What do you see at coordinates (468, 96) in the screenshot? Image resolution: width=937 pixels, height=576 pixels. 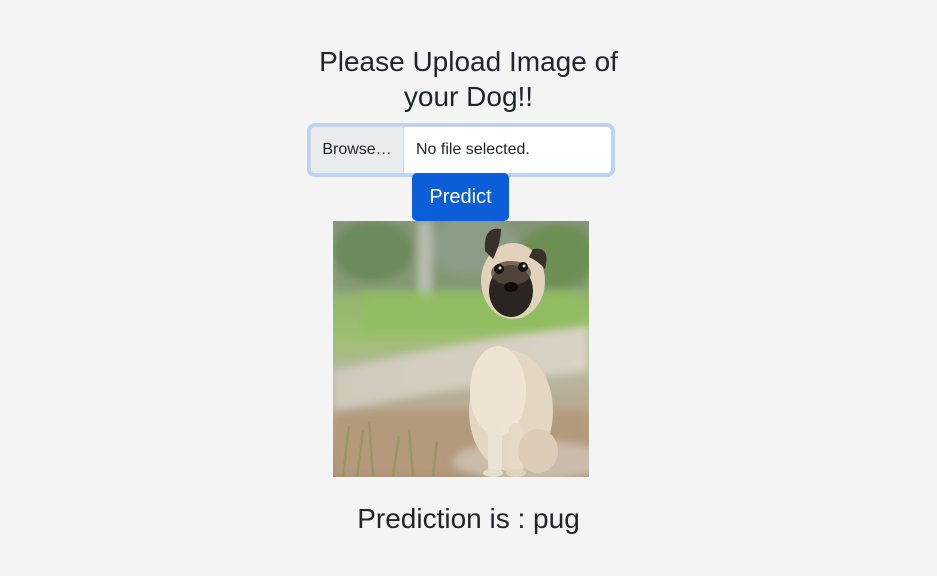 I see `page-title-line-2: your Dog!!` at bounding box center [468, 96].